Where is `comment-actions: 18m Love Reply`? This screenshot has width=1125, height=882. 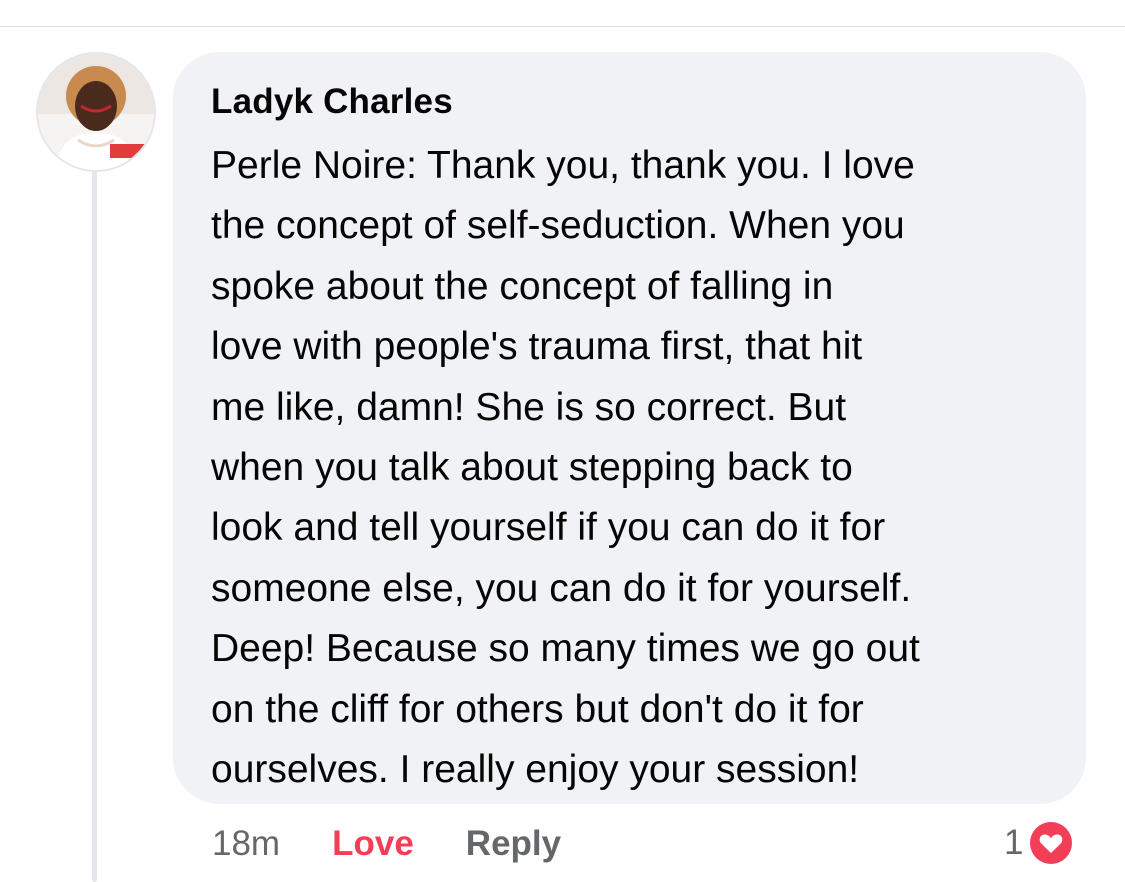
comment-actions: 18m Love Reply is located at coordinates (386, 844).